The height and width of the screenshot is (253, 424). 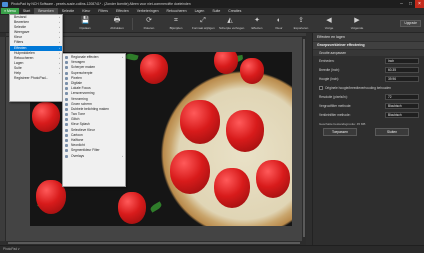 What do you see at coordinates (392, 132) in the screenshot?
I see `close-button: Sluiten` at bounding box center [392, 132].